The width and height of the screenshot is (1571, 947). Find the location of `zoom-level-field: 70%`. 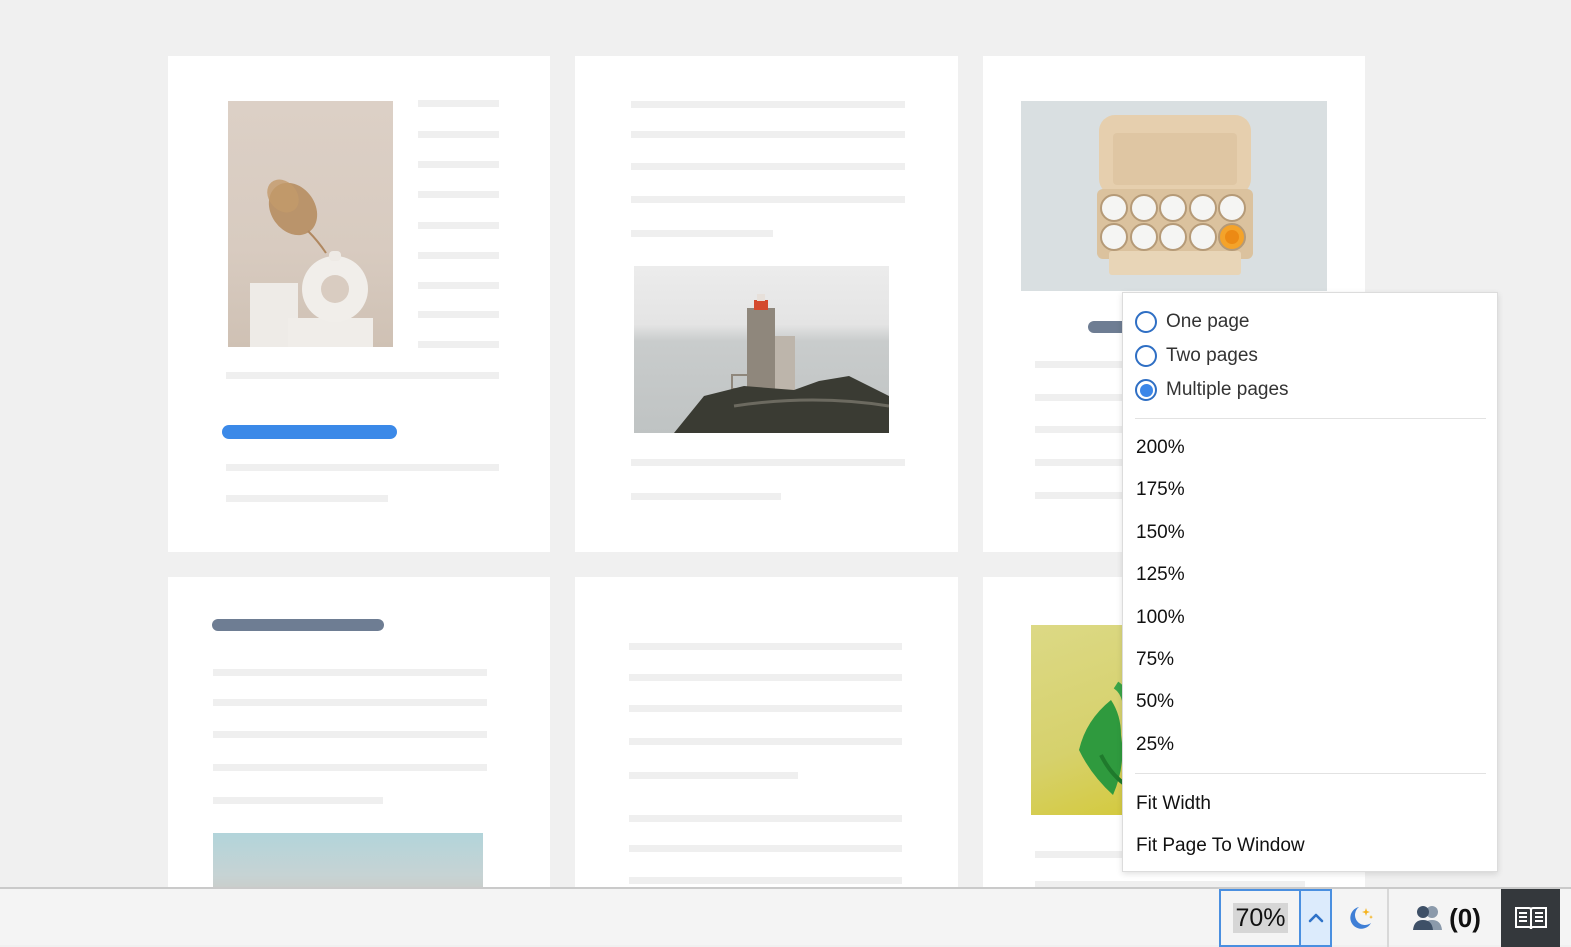

zoom-level-field: 70% is located at coordinates (1259, 918).